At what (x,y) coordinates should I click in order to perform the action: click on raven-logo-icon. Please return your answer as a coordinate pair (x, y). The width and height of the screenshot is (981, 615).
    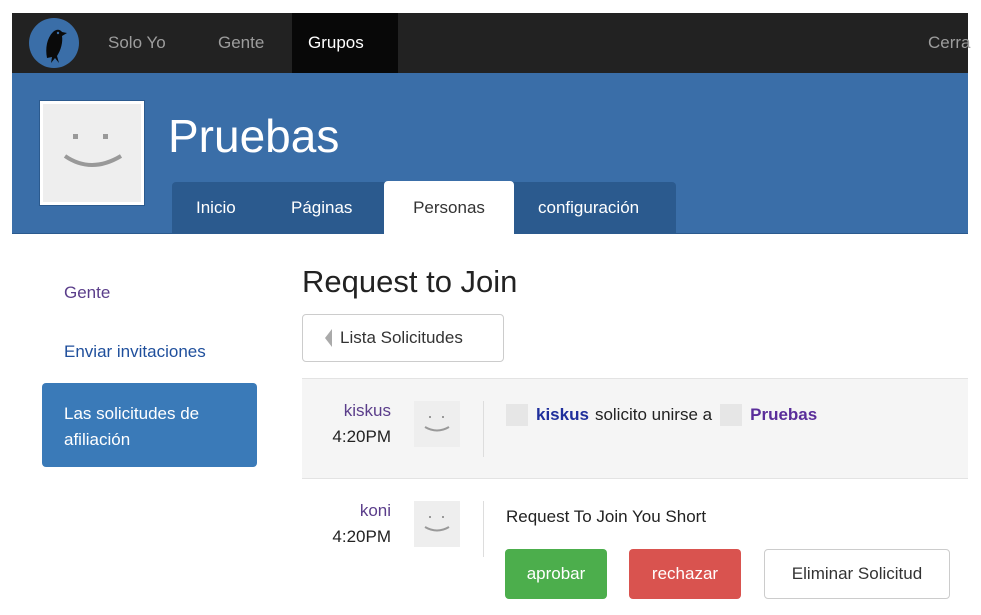
    Looking at the image, I should click on (54, 43).